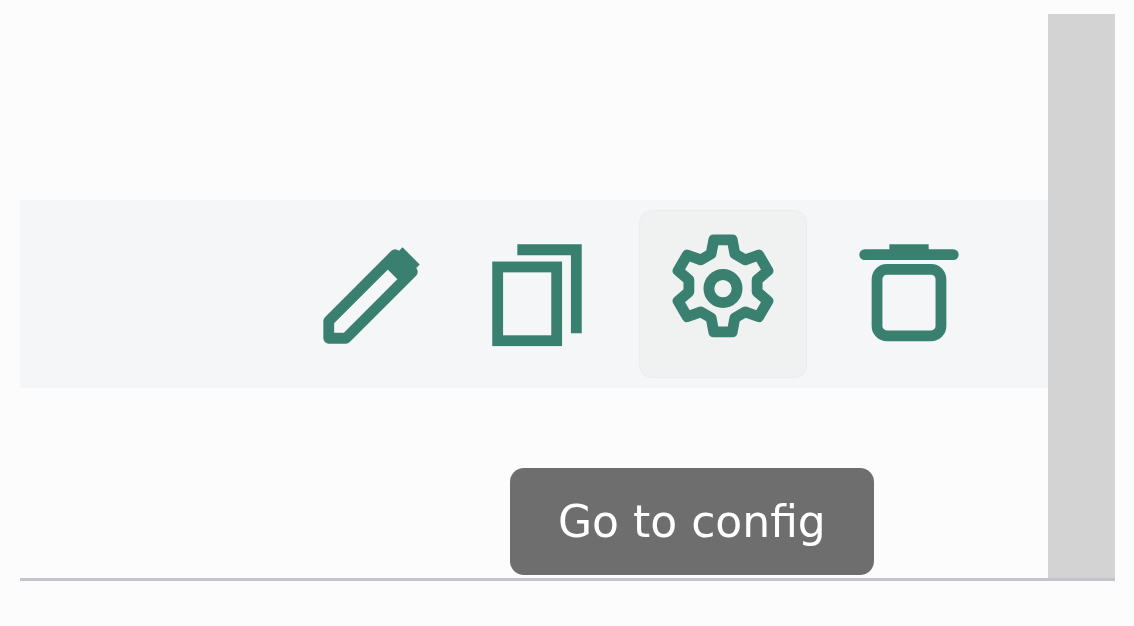 The width and height of the screenshot is (1134, 626). Describe the element at coordinates (723, 294) in the screenshot. I see `settings-button` at that location.